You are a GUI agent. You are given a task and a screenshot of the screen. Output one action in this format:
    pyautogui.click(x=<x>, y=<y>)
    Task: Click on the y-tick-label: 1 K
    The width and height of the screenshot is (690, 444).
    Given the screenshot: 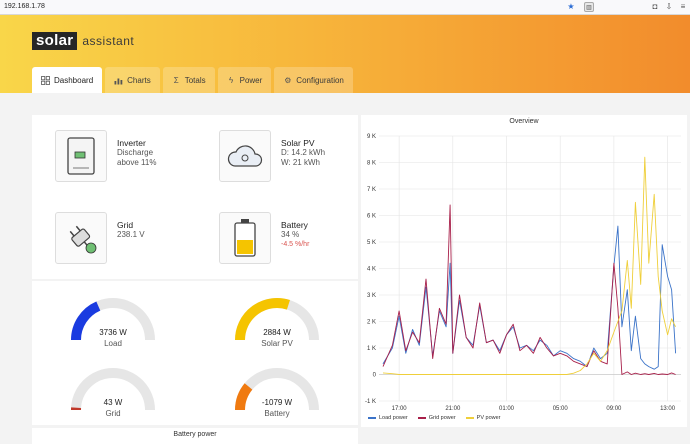 What is the action you would take?
    pyautogui.click(x=371, y=349)
    